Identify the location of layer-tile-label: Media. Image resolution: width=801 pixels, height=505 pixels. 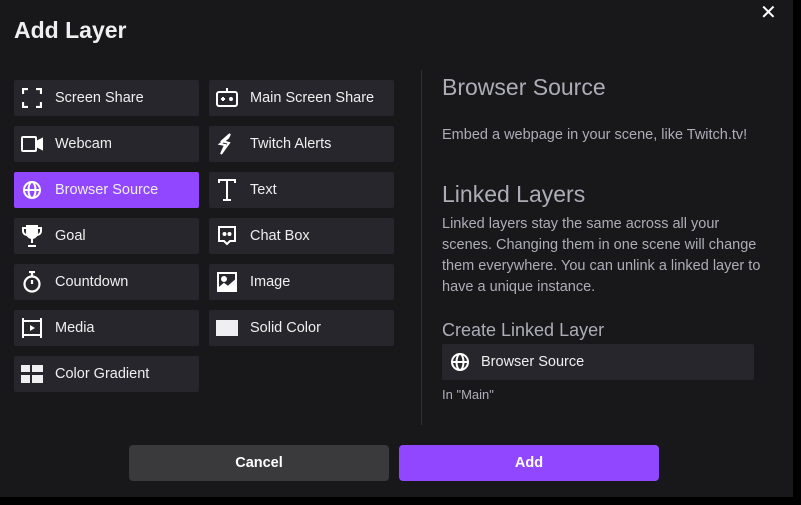
(75, 328).